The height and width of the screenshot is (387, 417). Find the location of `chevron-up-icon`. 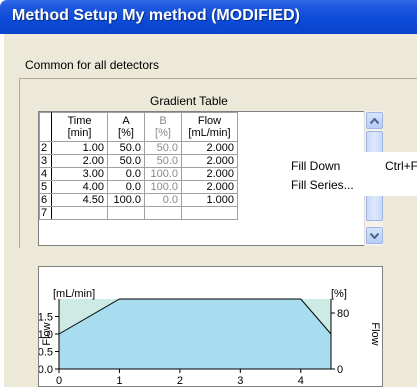

chevron-up-icon is located at coordinates (374, 120).